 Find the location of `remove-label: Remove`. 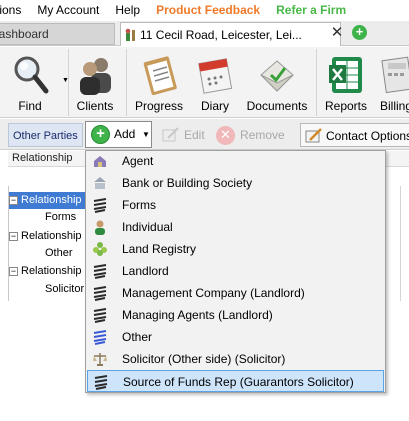

remove-label: Remove is located at coordinates (262, 135).